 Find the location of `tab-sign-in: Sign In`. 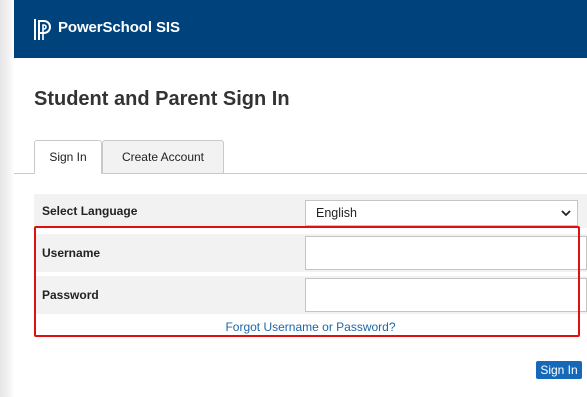

tab-sign-in: Sign In is located at coordinates (68, 157).